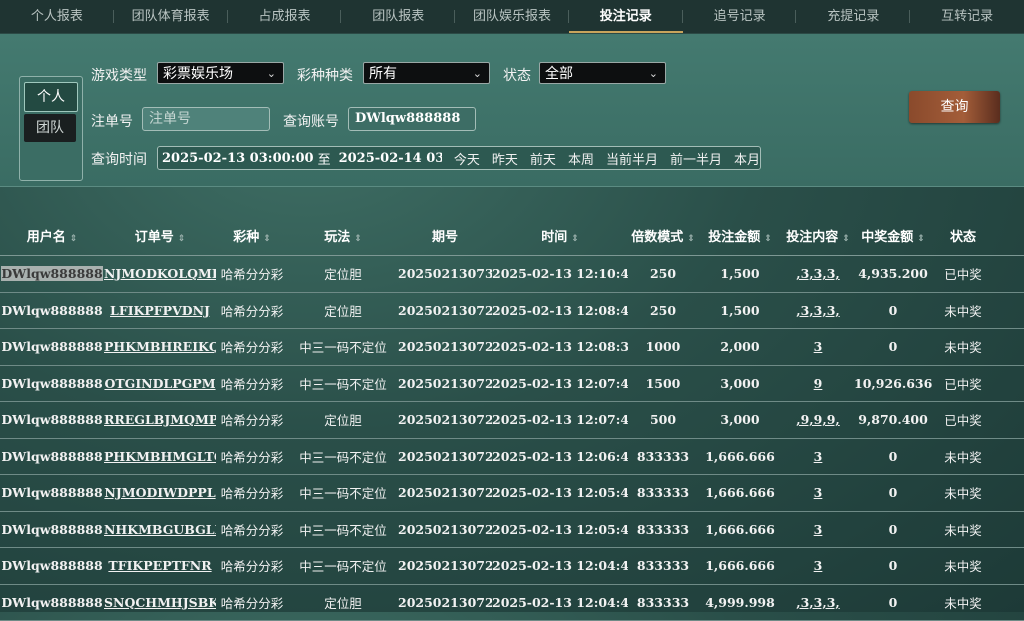  I want to click on cell-order-no: SNQCHMHJSBK, so click(160, 602).